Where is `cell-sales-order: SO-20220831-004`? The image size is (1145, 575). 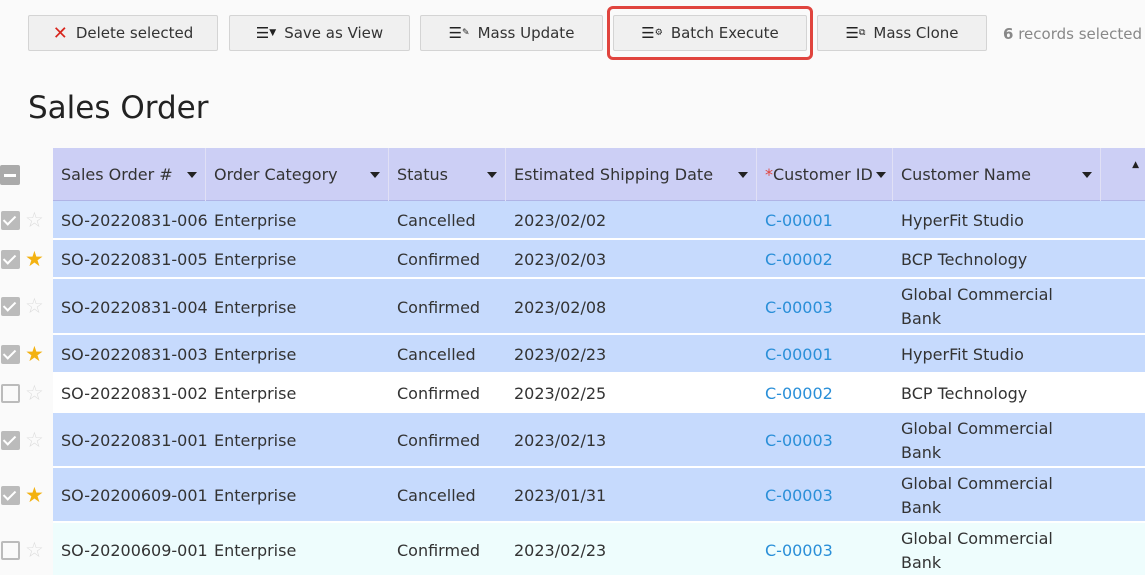 cell-sales-order: SO-20220831-004 is located at coordinates (130, 307).